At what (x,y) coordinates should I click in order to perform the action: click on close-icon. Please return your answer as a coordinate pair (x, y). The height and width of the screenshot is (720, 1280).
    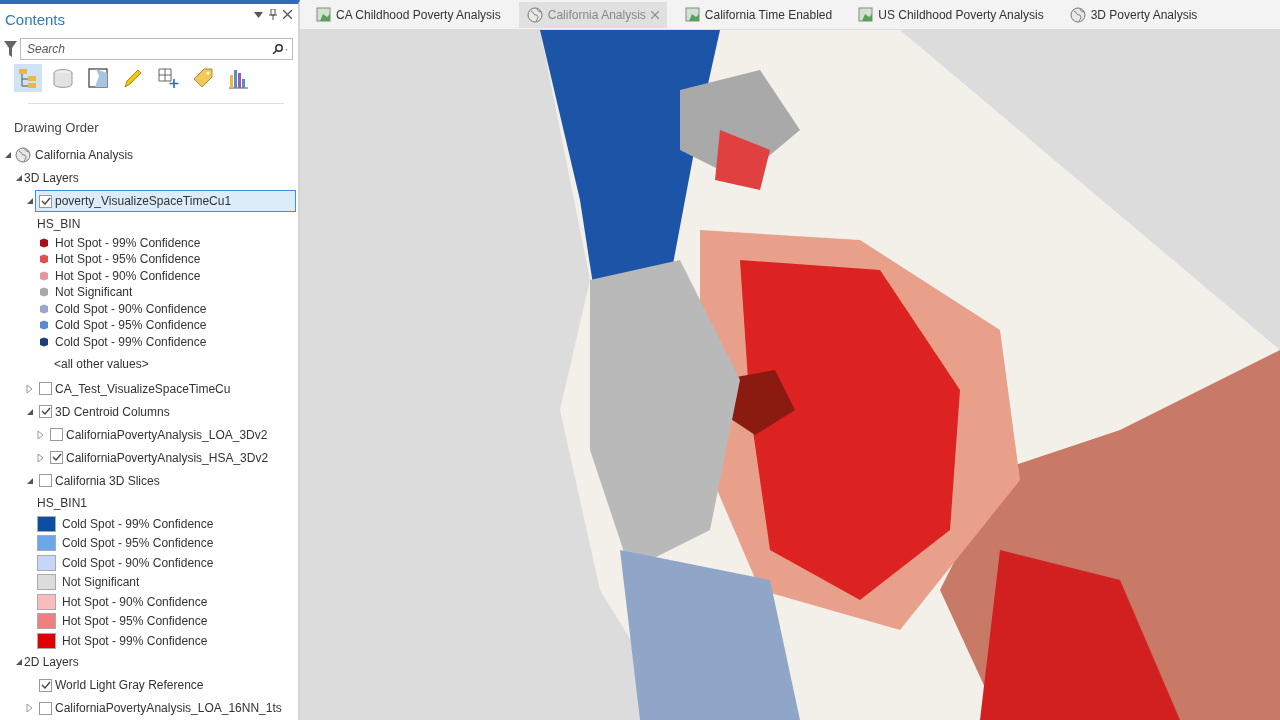
    Looking at the image, I should click on (287, 14).